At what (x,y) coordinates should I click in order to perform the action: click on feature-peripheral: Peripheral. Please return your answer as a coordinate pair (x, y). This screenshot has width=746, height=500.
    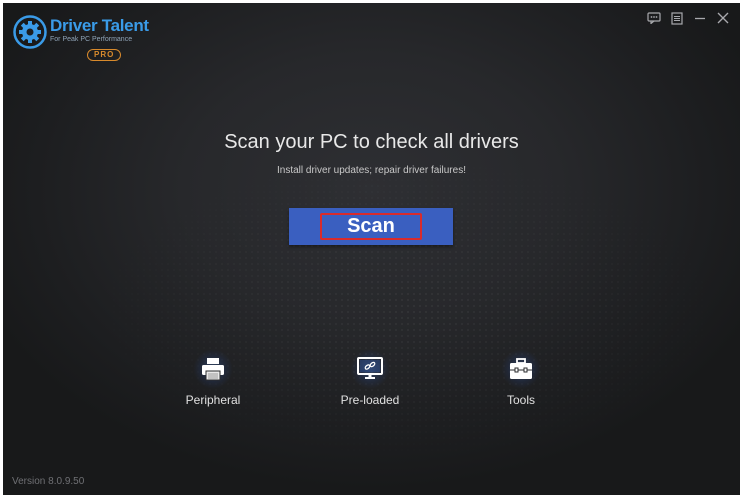
    Looking at the image, I should click on (213, 378).